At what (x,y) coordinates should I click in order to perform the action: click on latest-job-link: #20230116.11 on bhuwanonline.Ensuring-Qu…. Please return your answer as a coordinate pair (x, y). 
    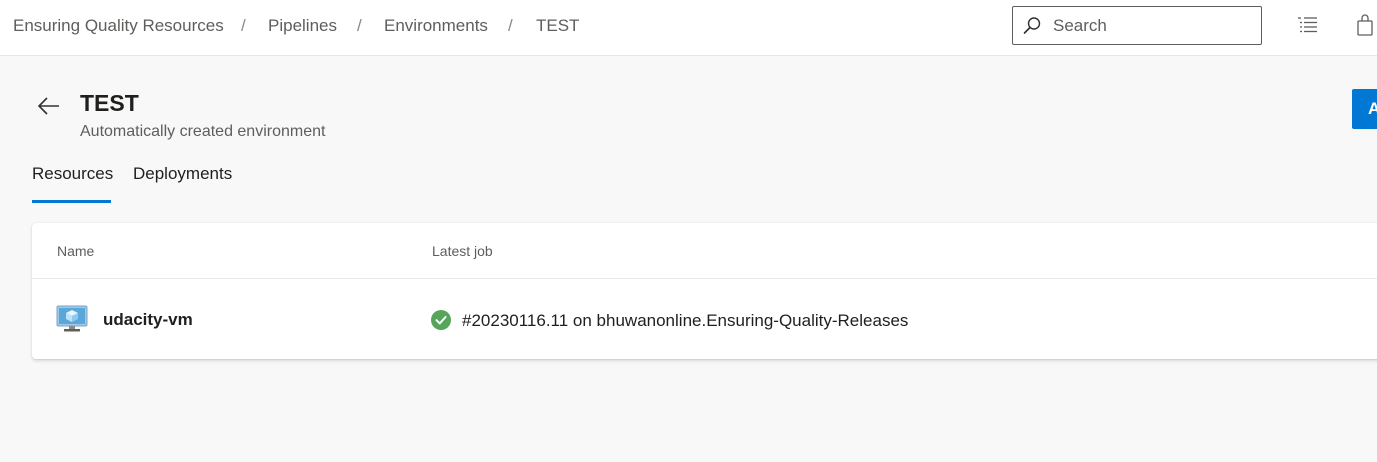
    Looking at the image, I should click on (685, 321).